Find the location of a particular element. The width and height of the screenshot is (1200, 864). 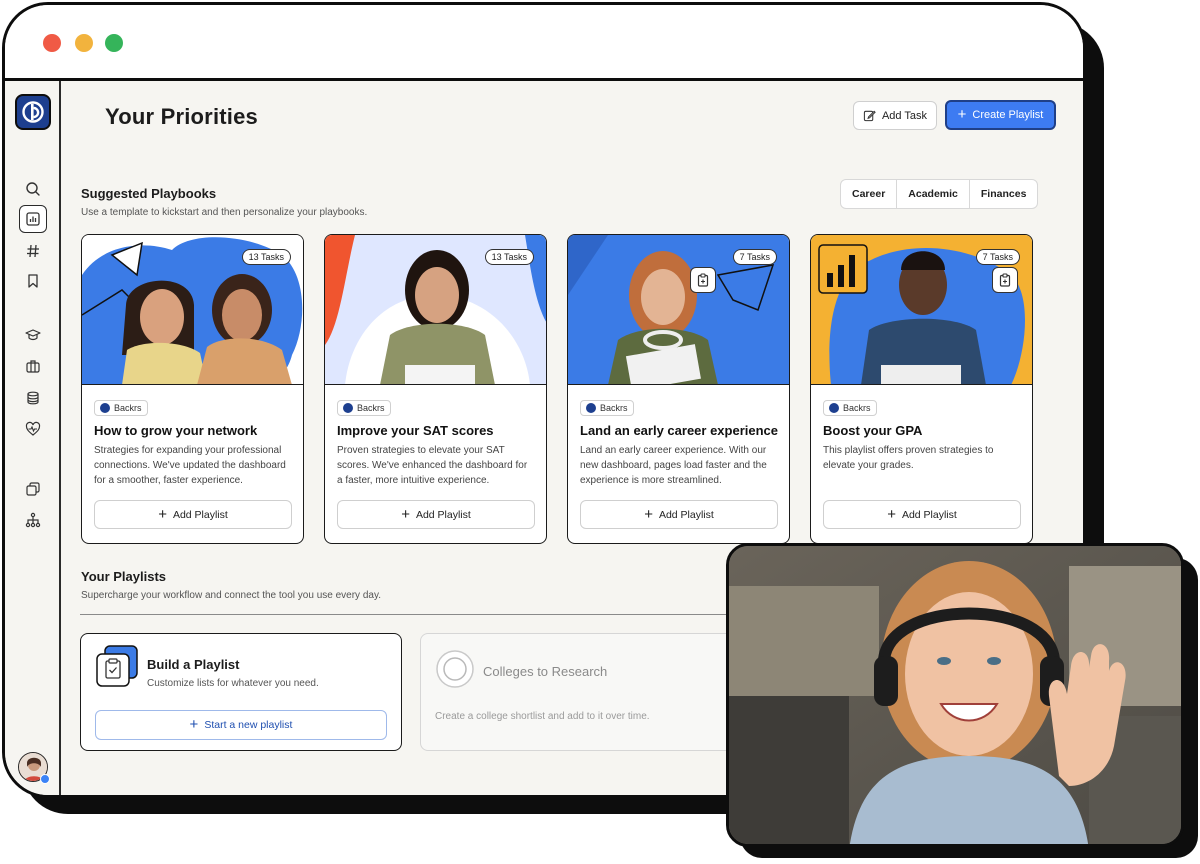

page-title: Your Priorities is located at coordinates (181, 116).